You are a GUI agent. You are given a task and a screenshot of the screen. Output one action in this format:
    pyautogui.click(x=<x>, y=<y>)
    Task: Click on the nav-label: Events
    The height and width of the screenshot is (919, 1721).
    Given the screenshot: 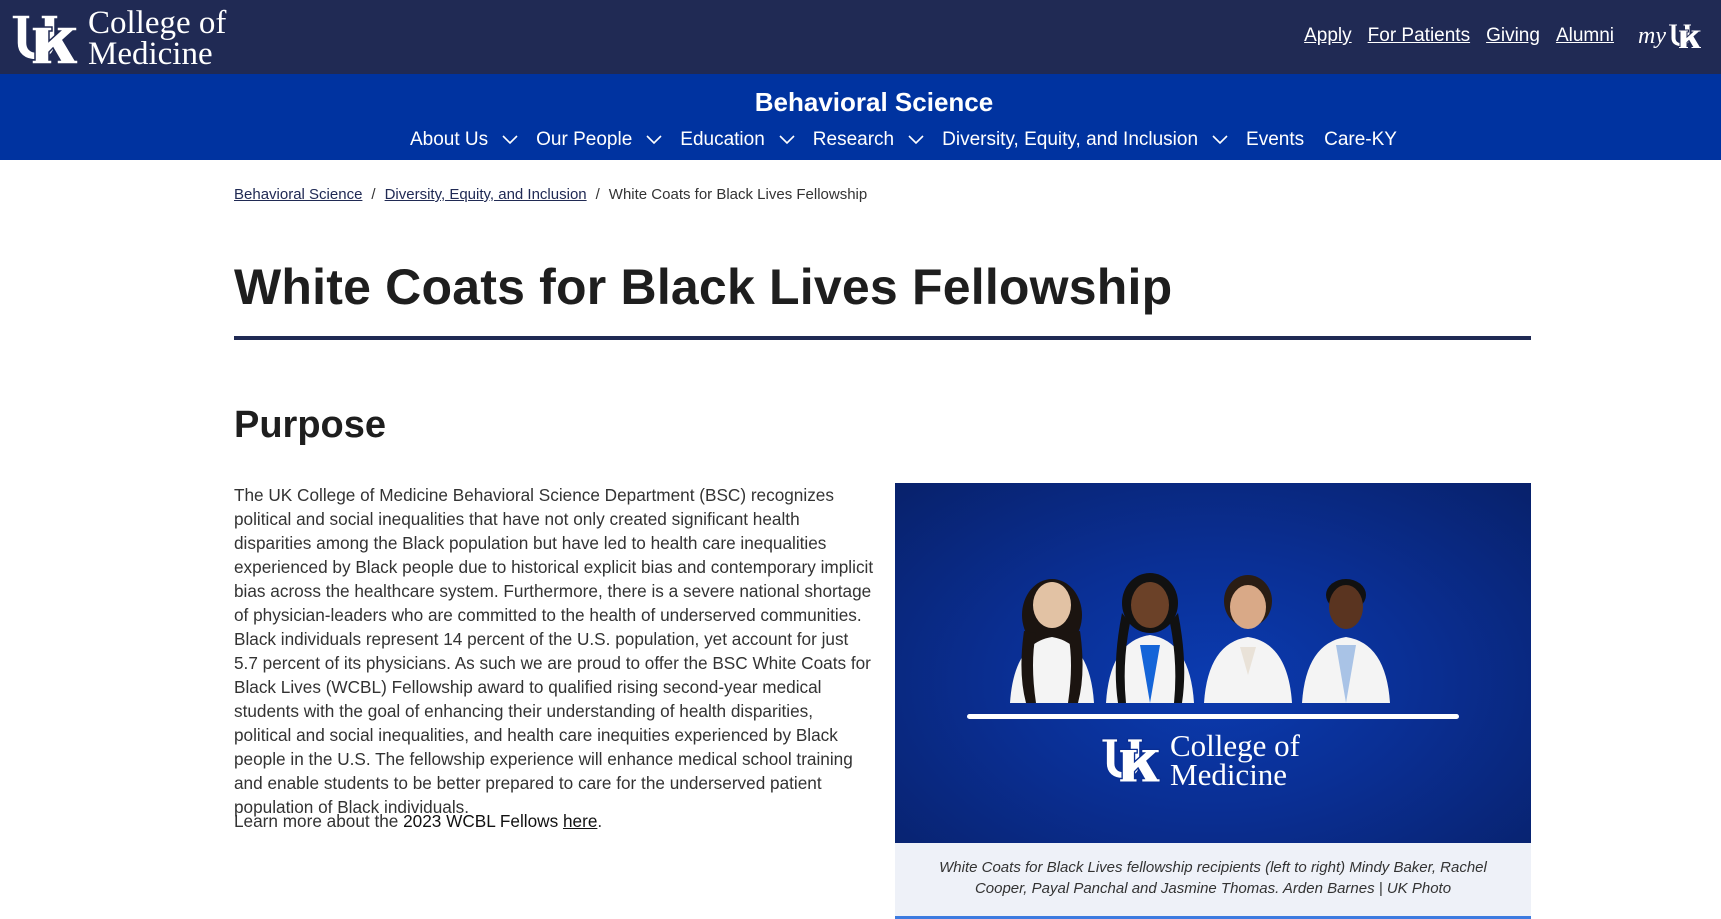 What is the action you would take?
    pyautogui.click(x=1275, y=139)
    